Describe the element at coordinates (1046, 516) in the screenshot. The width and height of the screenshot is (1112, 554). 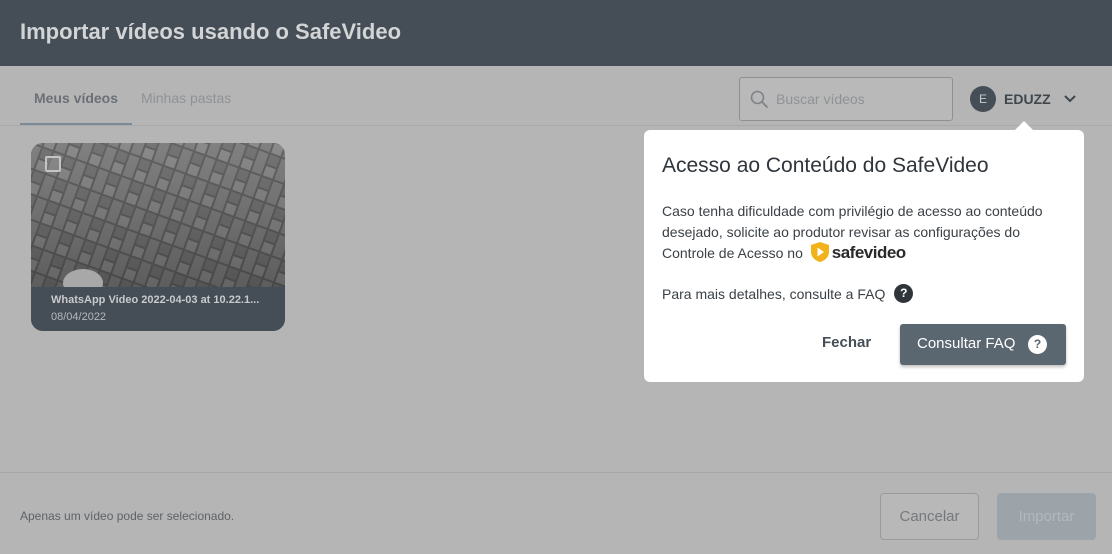
I see `import-button: Importar` at that location.